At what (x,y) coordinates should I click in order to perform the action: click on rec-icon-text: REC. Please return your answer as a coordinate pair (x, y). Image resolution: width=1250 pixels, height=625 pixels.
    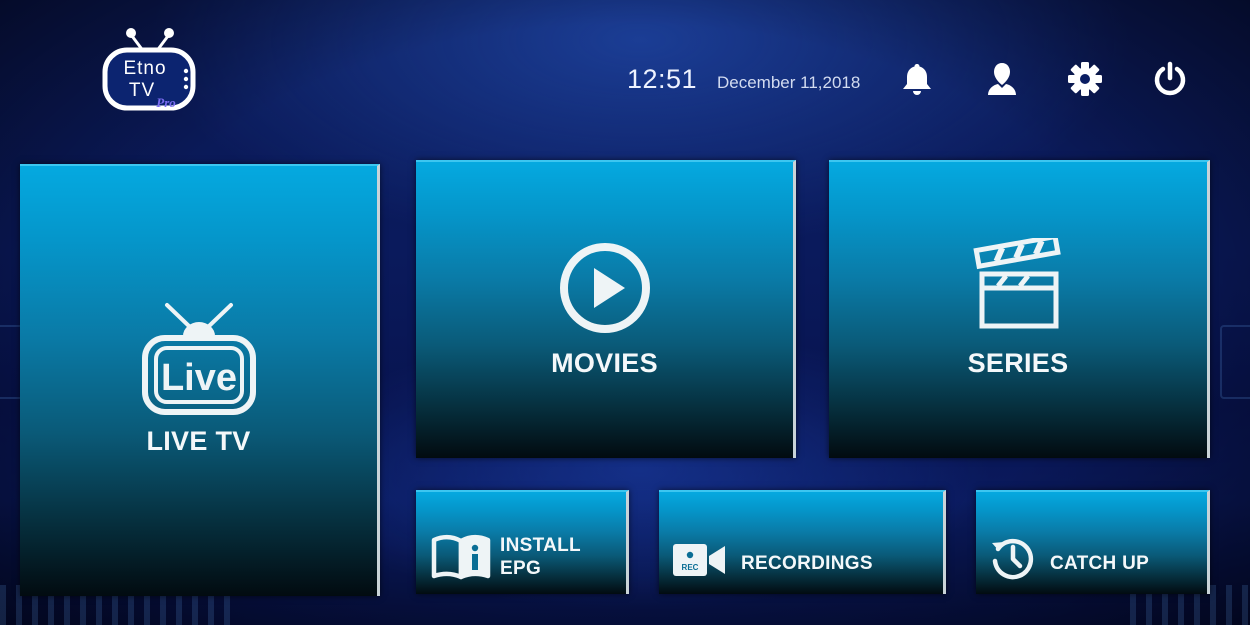
    Looking at the image, I should click on (690, 567).